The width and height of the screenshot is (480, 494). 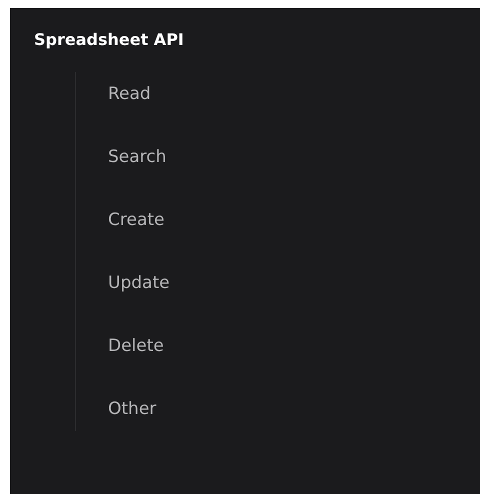 I want to click on nav-link: Read, so click(x=191, y=94).